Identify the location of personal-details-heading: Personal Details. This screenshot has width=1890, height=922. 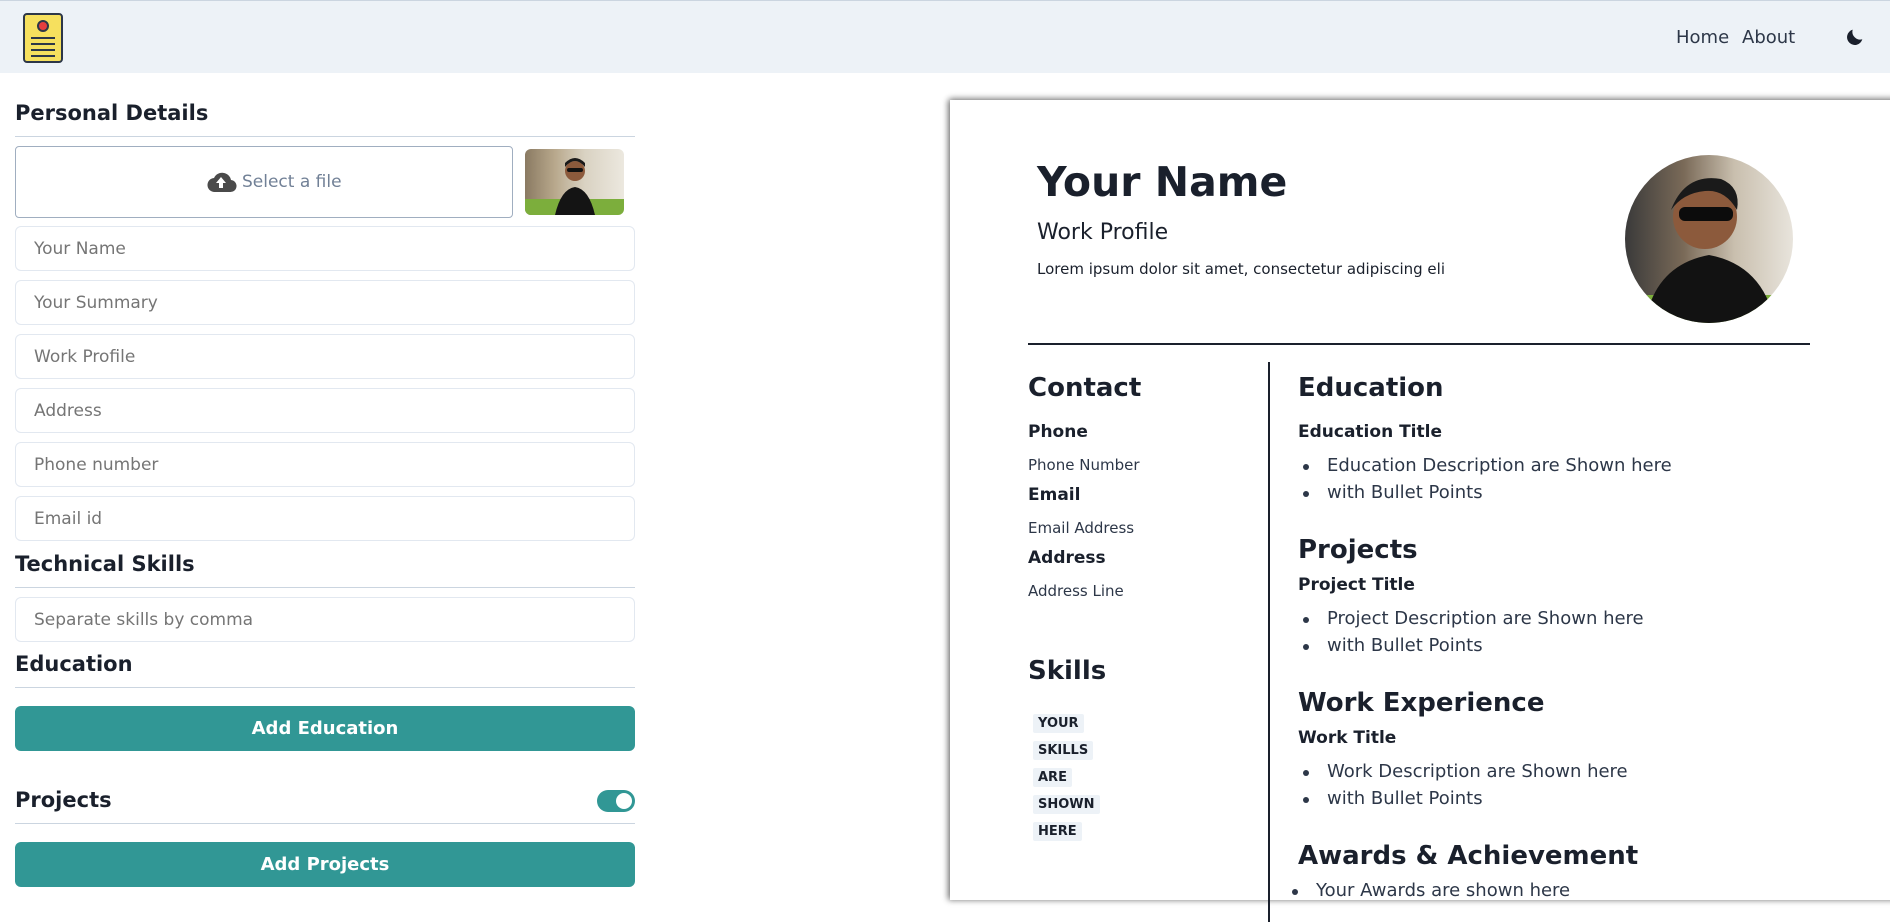
(112, 113).